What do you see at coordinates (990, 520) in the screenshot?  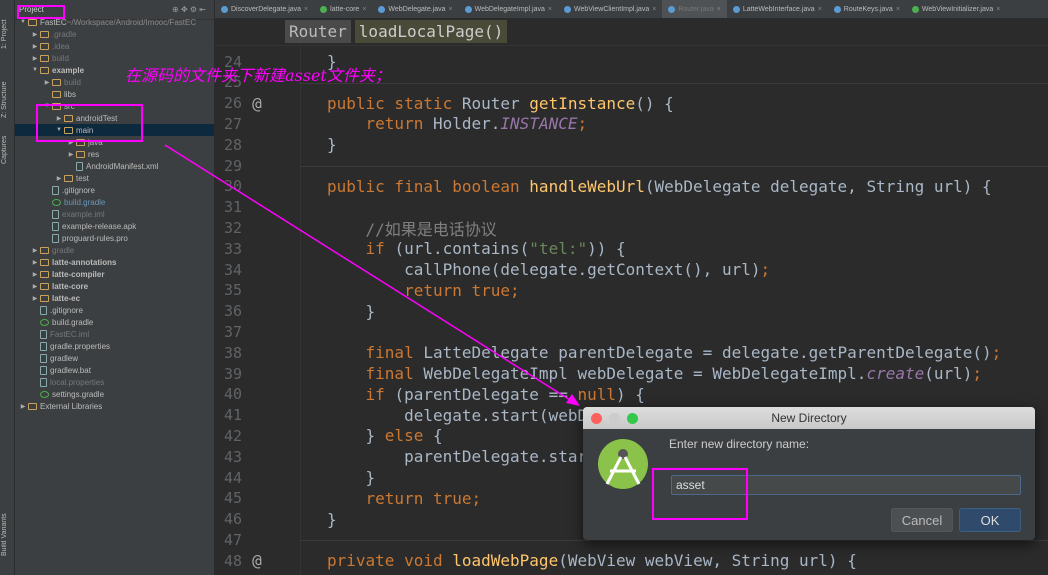 I see `ok-button: OK` at bounding box center [990, 520].